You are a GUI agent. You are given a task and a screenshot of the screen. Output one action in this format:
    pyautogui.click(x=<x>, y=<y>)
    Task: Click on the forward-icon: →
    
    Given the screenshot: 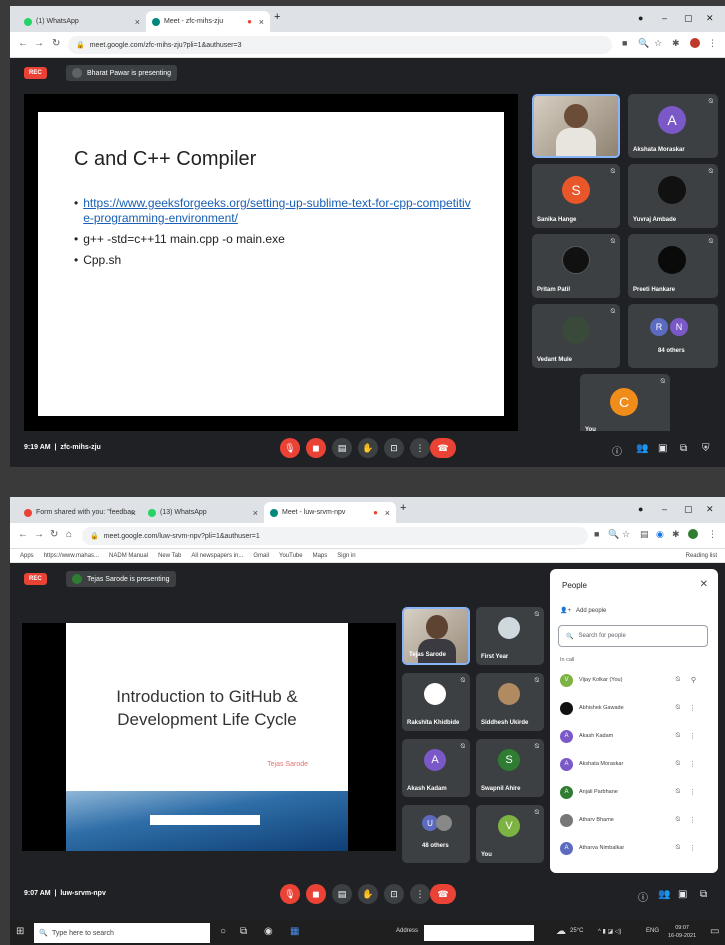 What is the action you would take?
    pyautogui.click(x=39, y=534)
    